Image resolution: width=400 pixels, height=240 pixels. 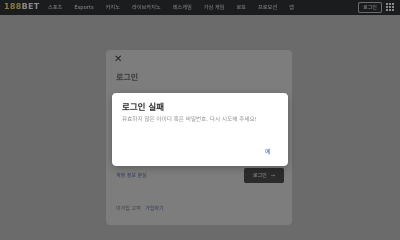 I want to click on login-submit-button: 로그인 →, so click(x=264, y=175).